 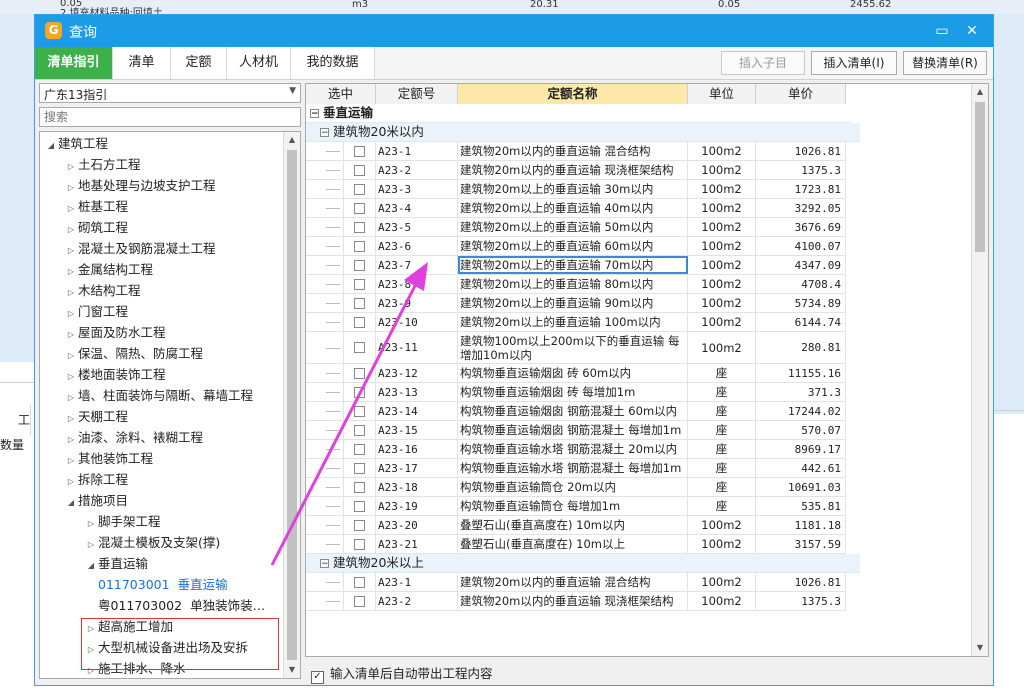 I want to click on header-unit: 单位, so click(x=722, y=94).